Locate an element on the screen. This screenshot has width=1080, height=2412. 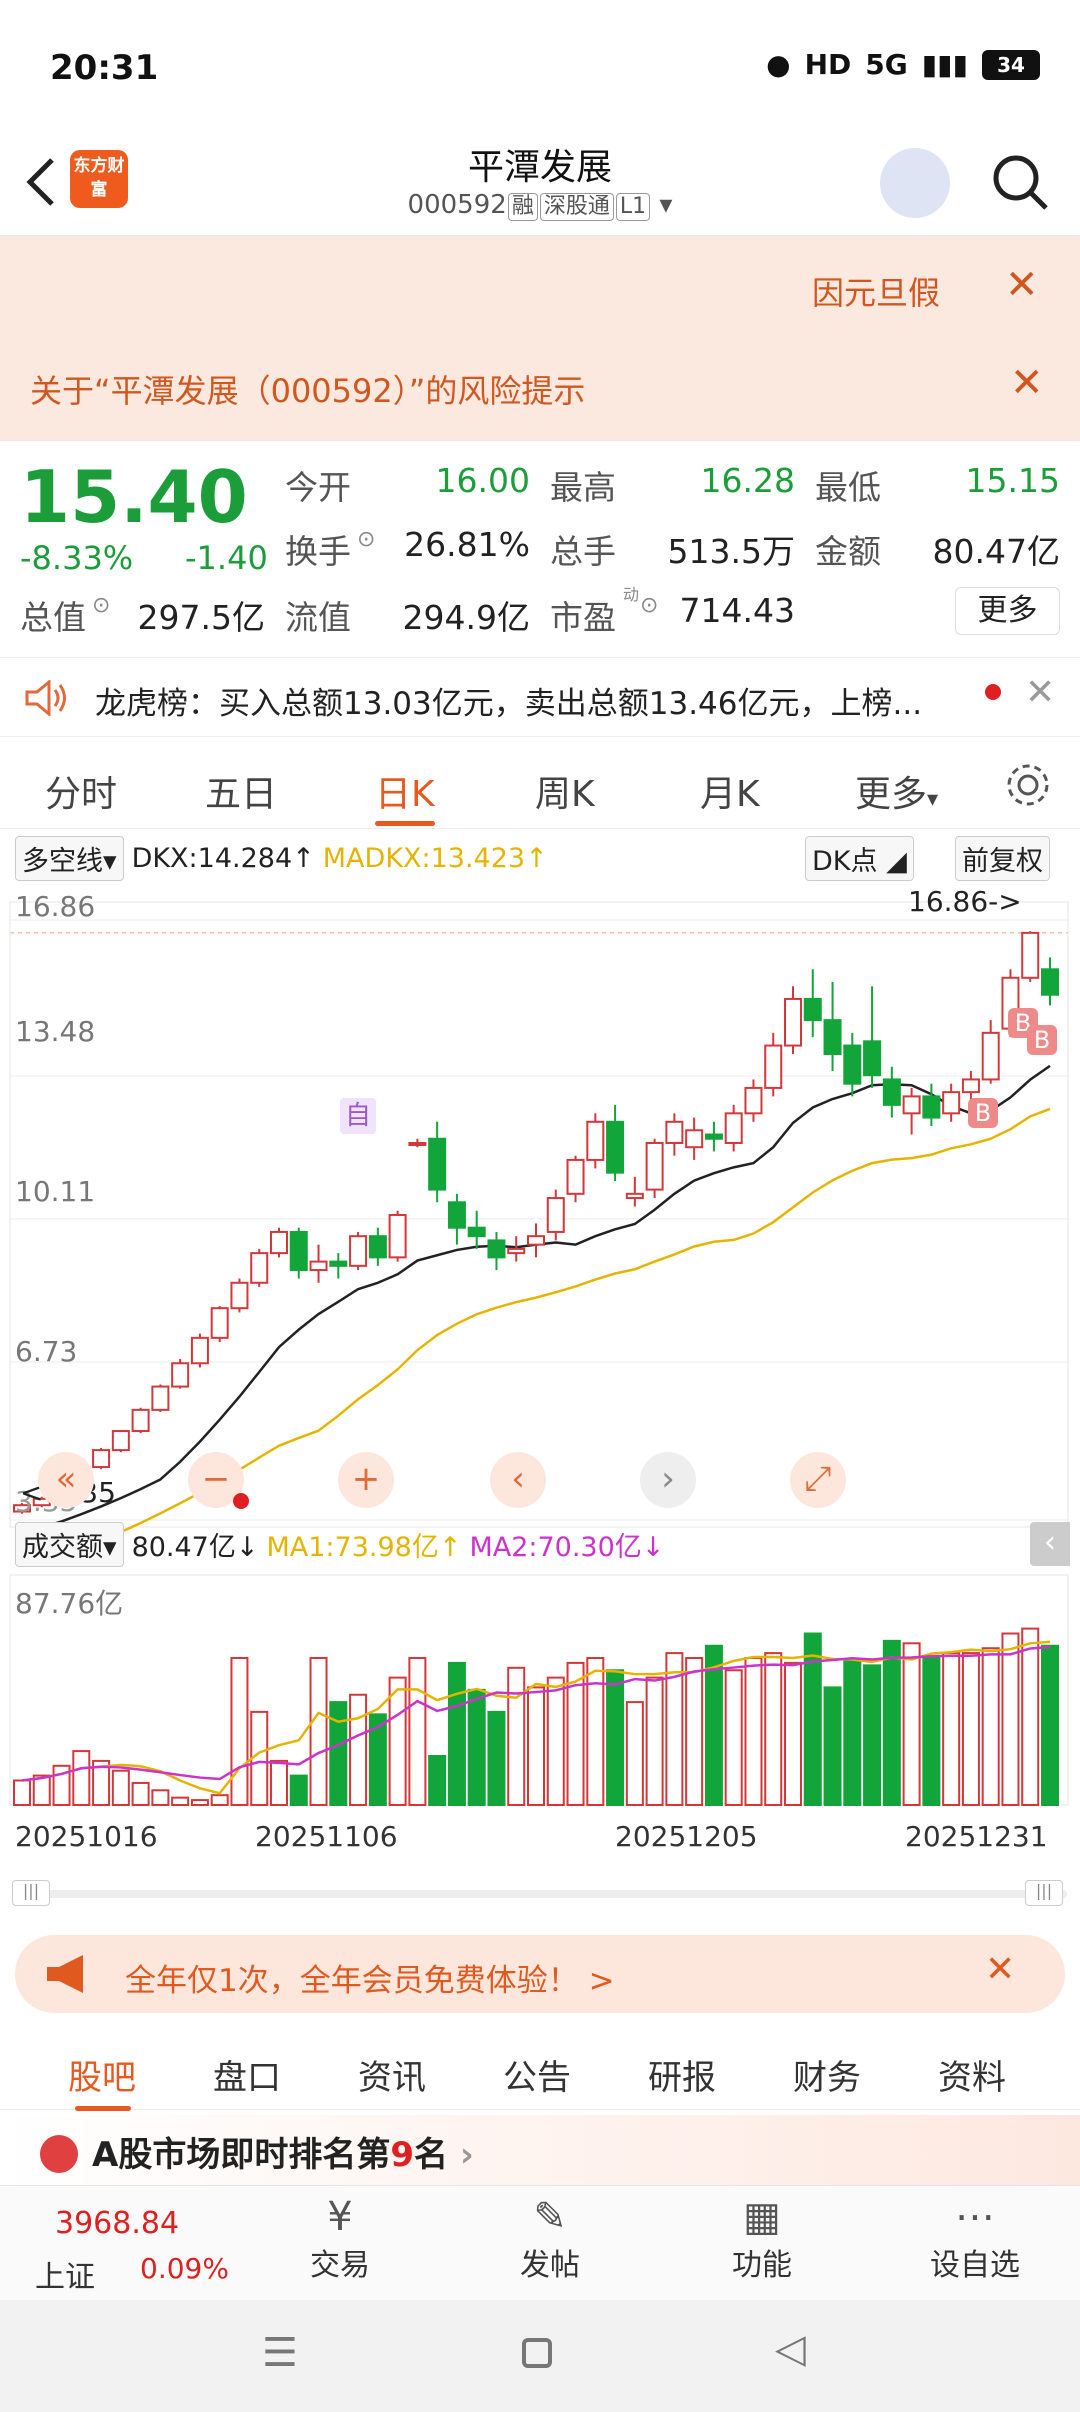
assistant-robot-icon is located at coordinates (915, 183).